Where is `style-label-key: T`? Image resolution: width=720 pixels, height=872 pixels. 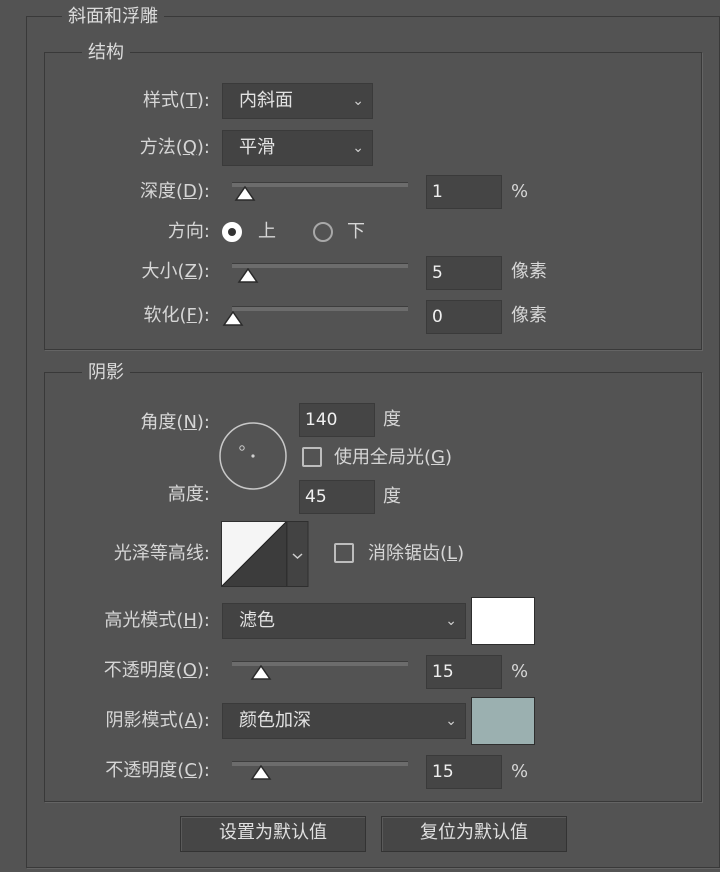
style-label-key: T is located at coordinates (191, 100).